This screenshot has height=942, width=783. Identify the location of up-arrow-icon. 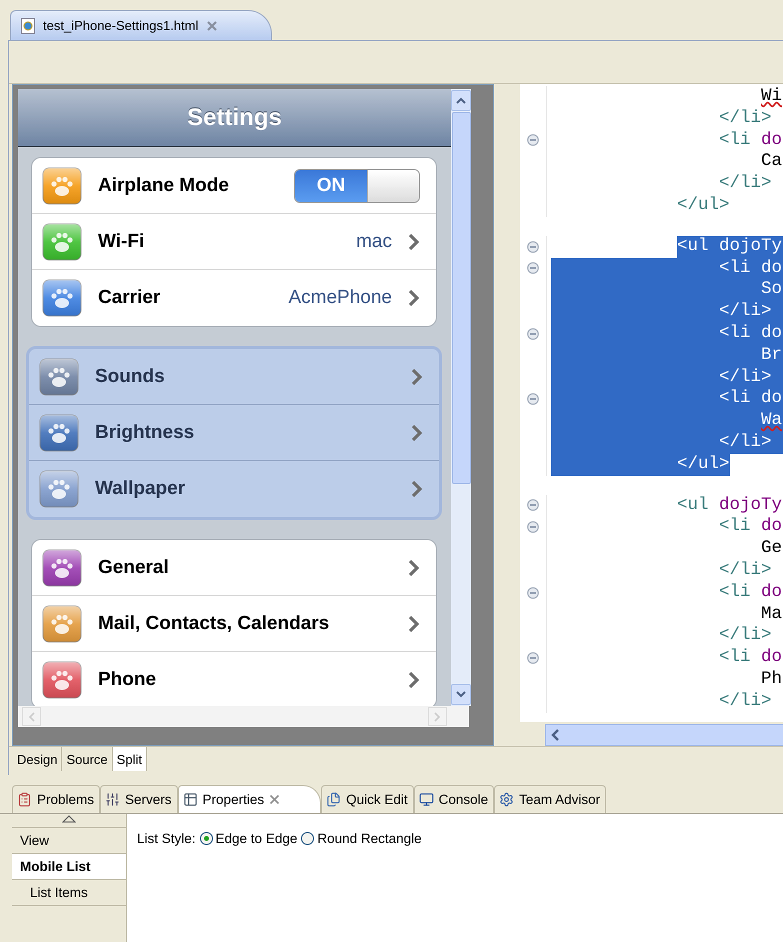
(69, 819).